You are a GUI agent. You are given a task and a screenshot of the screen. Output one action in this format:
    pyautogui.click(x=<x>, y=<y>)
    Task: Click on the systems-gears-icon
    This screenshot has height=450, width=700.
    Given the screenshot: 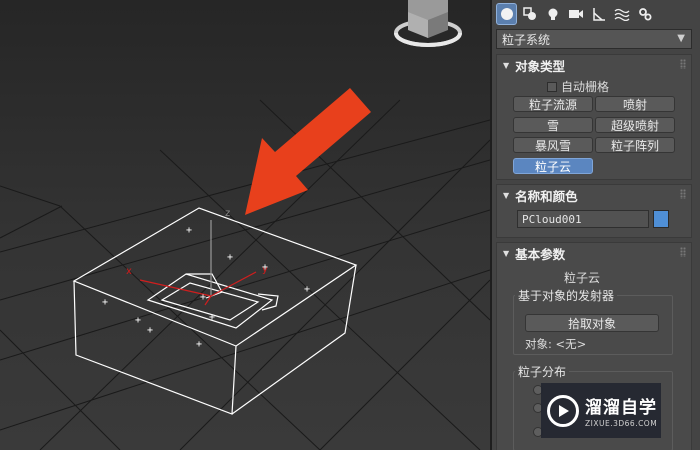 What is the action you would take?
    pyautogui.click(x=644, y=14)
    